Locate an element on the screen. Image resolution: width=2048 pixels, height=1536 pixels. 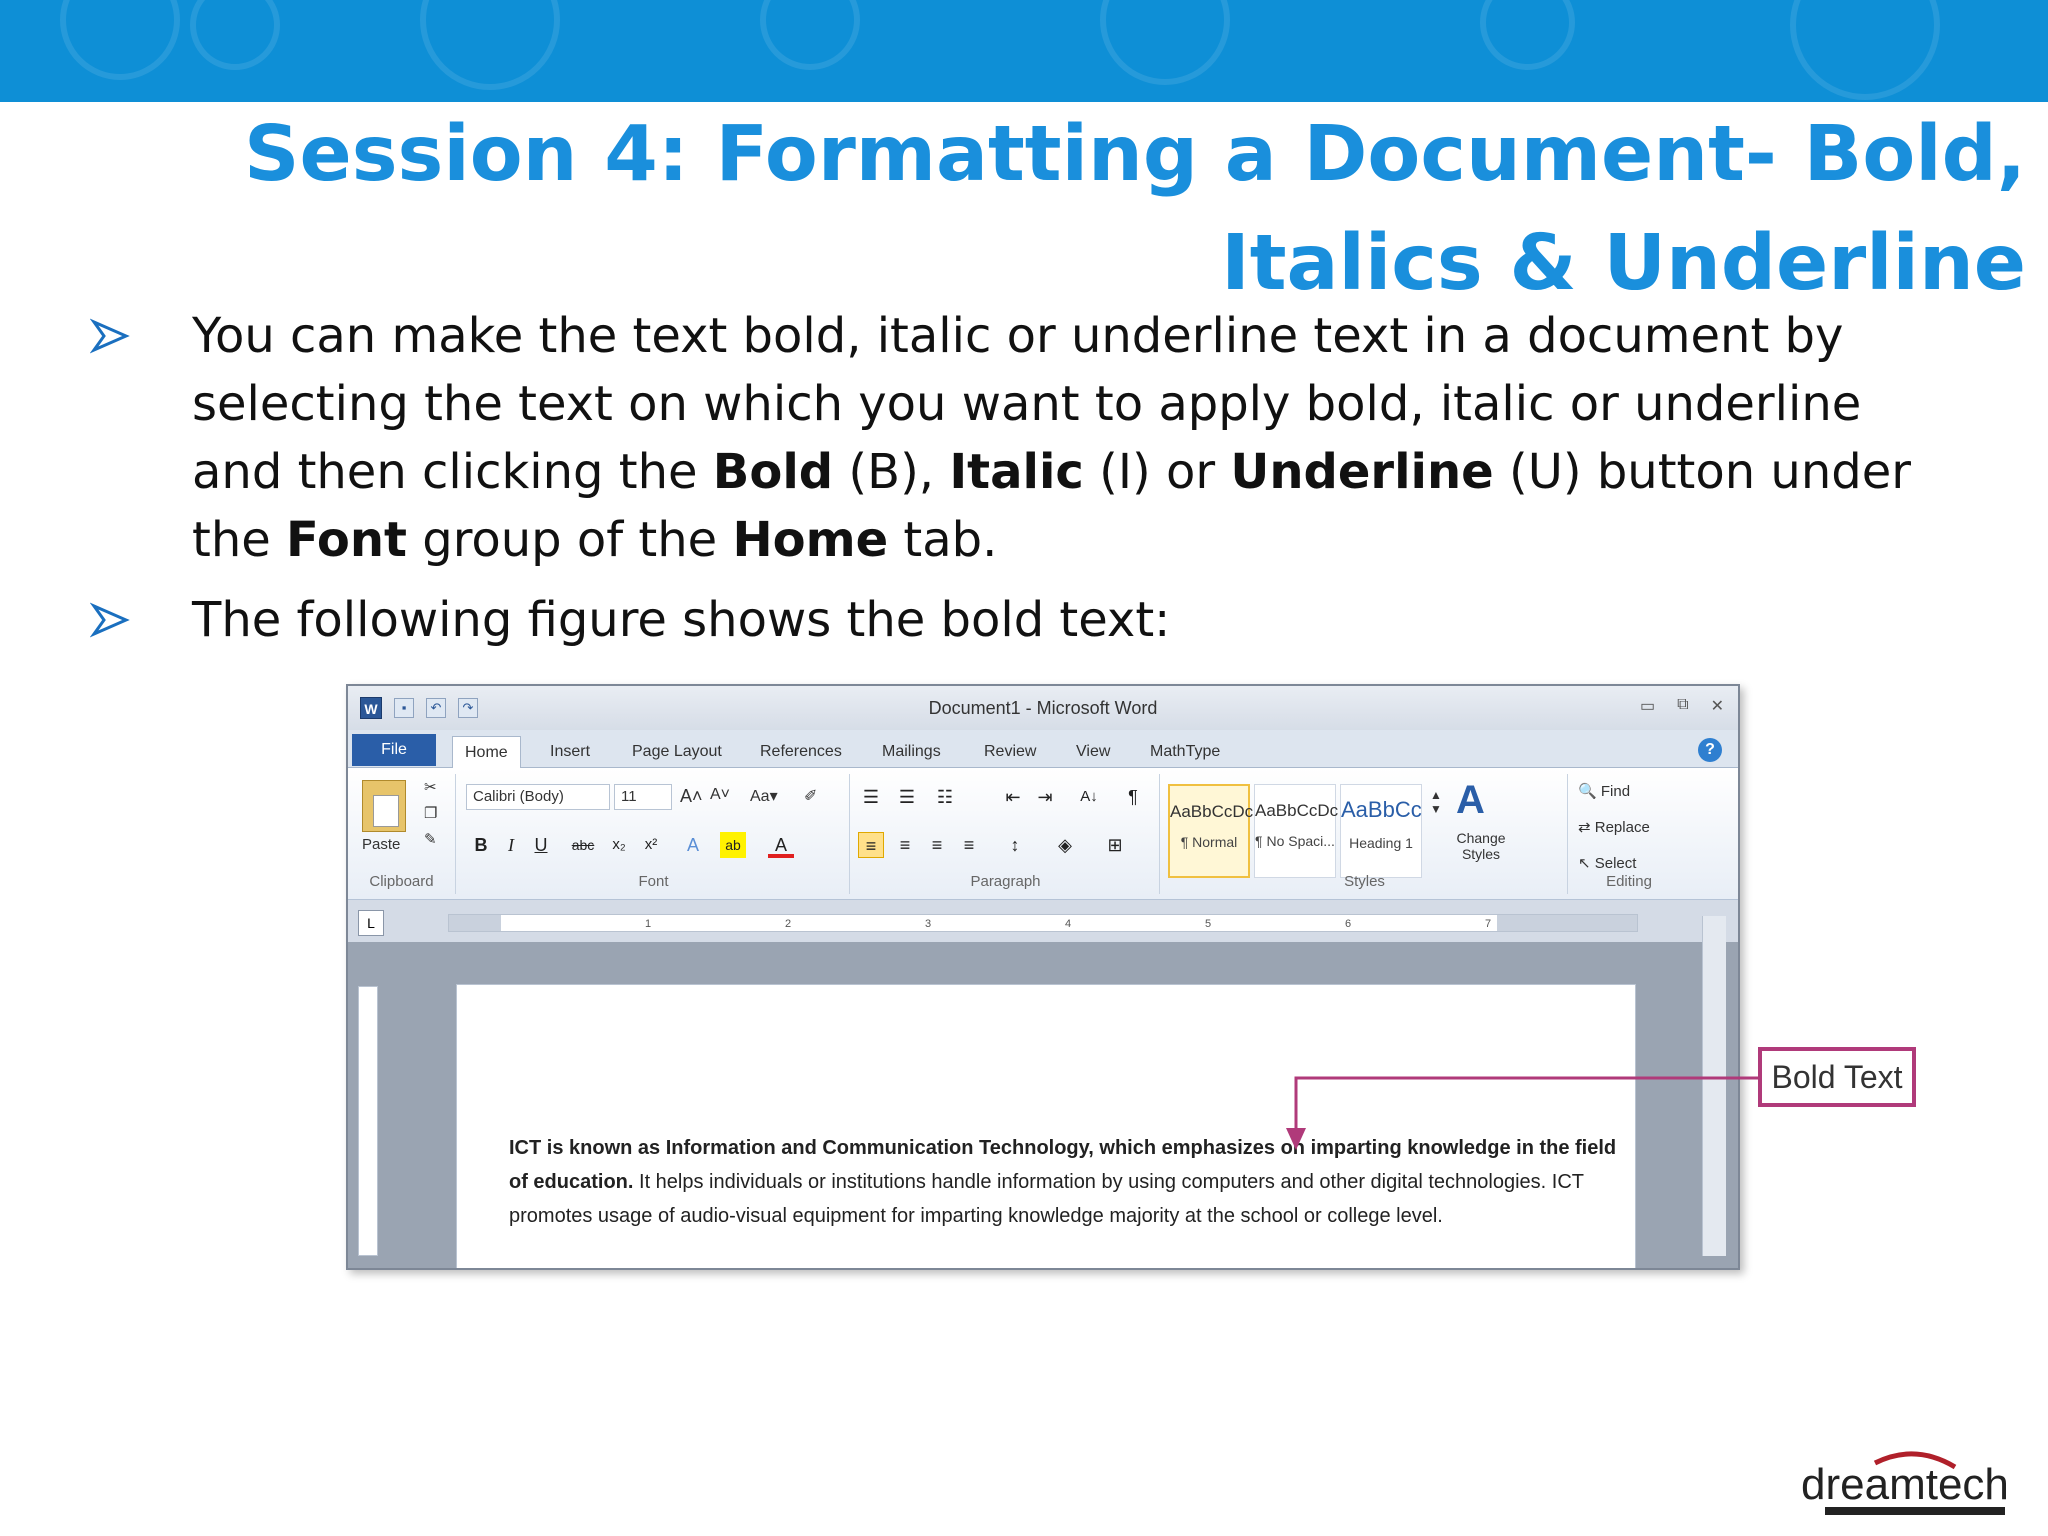
decrease-indent-icon: ⇤ is located at coordinates (1013, 797).